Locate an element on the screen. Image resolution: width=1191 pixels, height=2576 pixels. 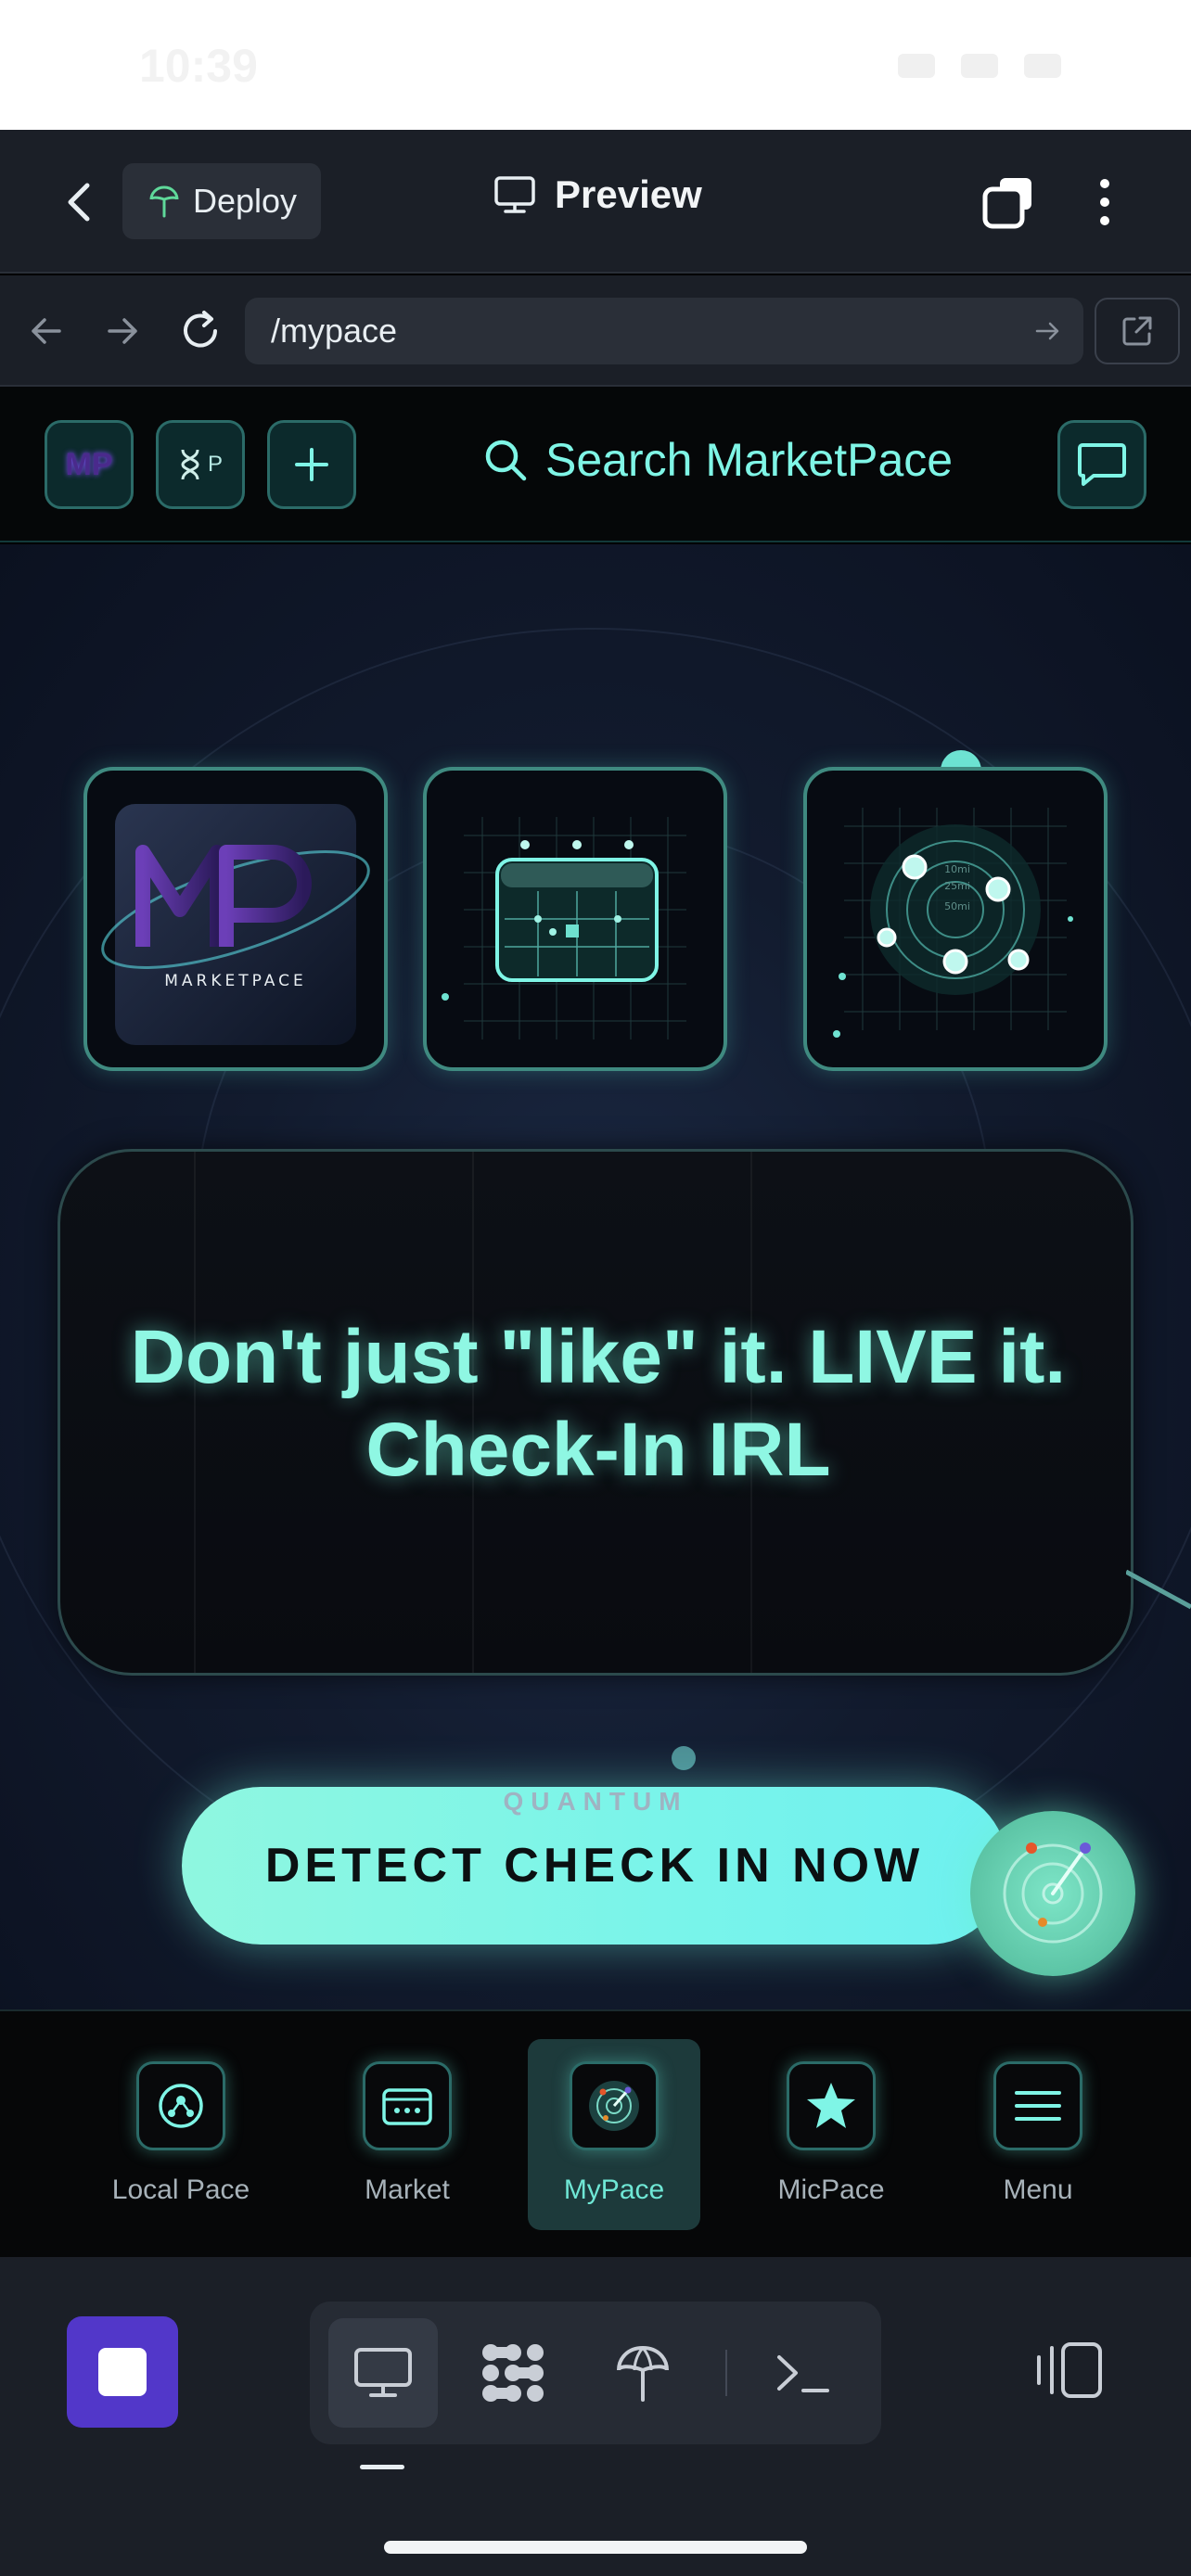
search-bar: Search MarketPace is located at coordinates (717, 460).